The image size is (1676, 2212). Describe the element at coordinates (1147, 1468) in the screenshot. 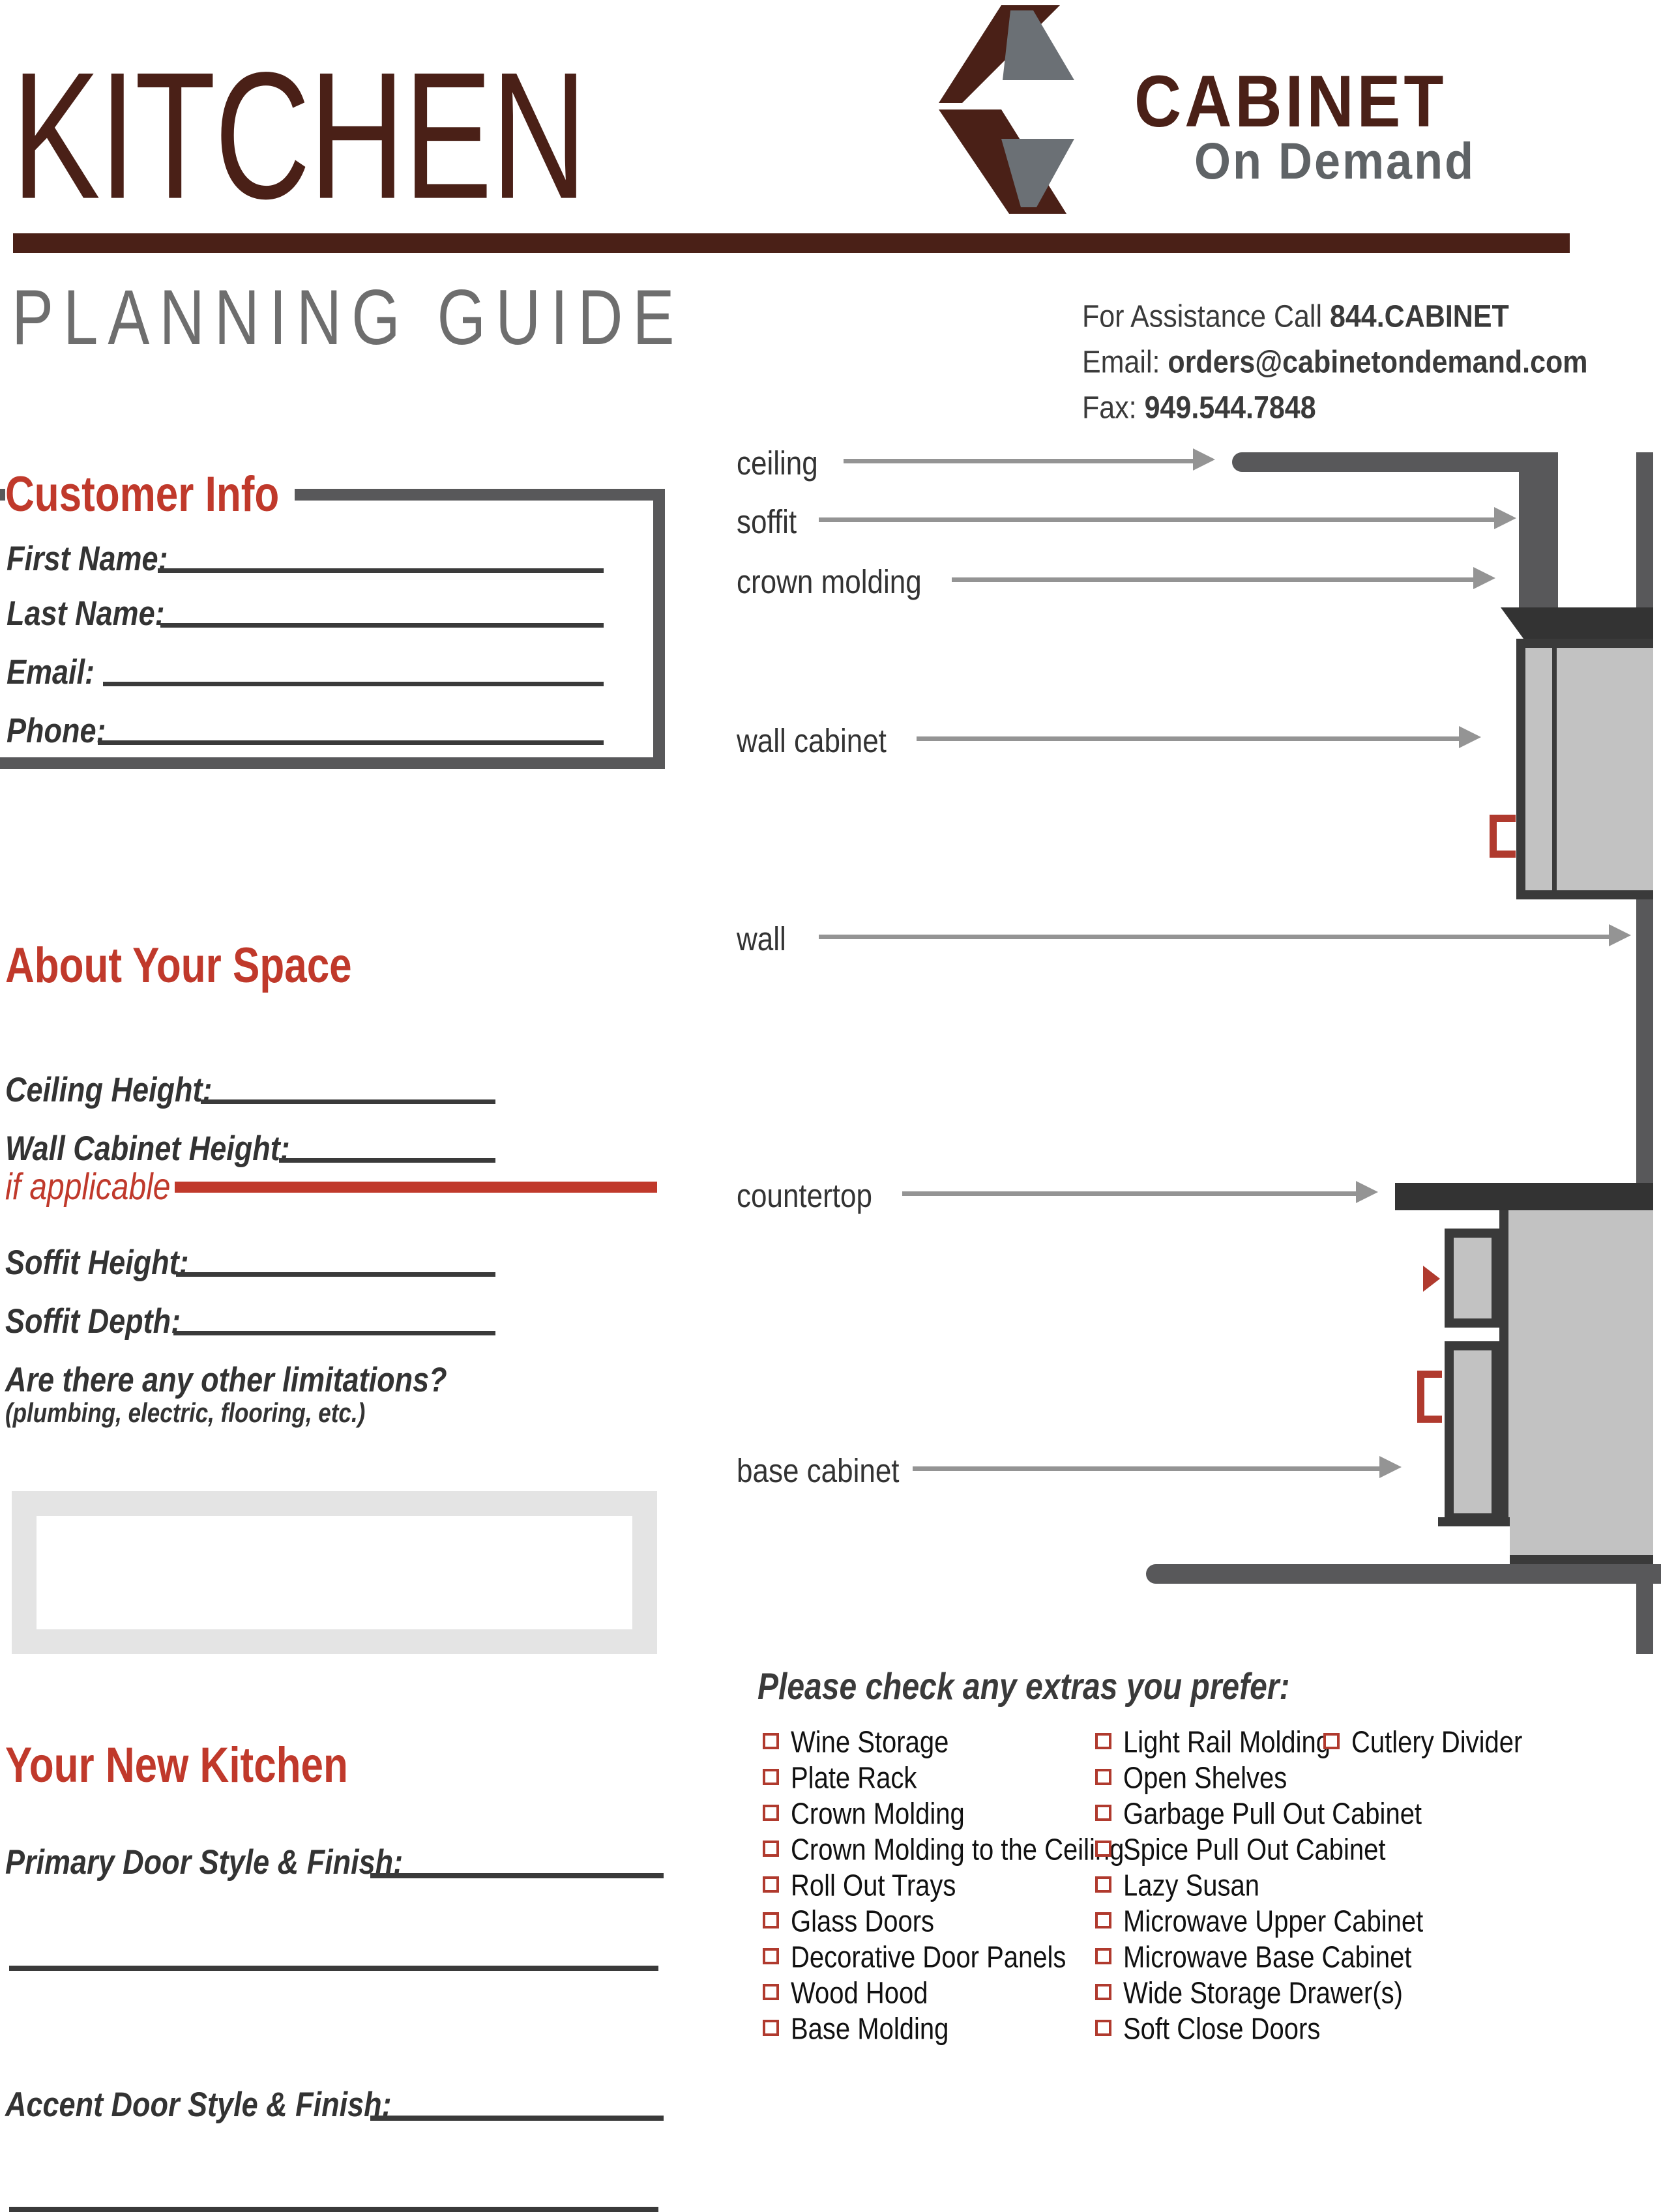

I see `diagram-leader-base-cabinet` at that location.